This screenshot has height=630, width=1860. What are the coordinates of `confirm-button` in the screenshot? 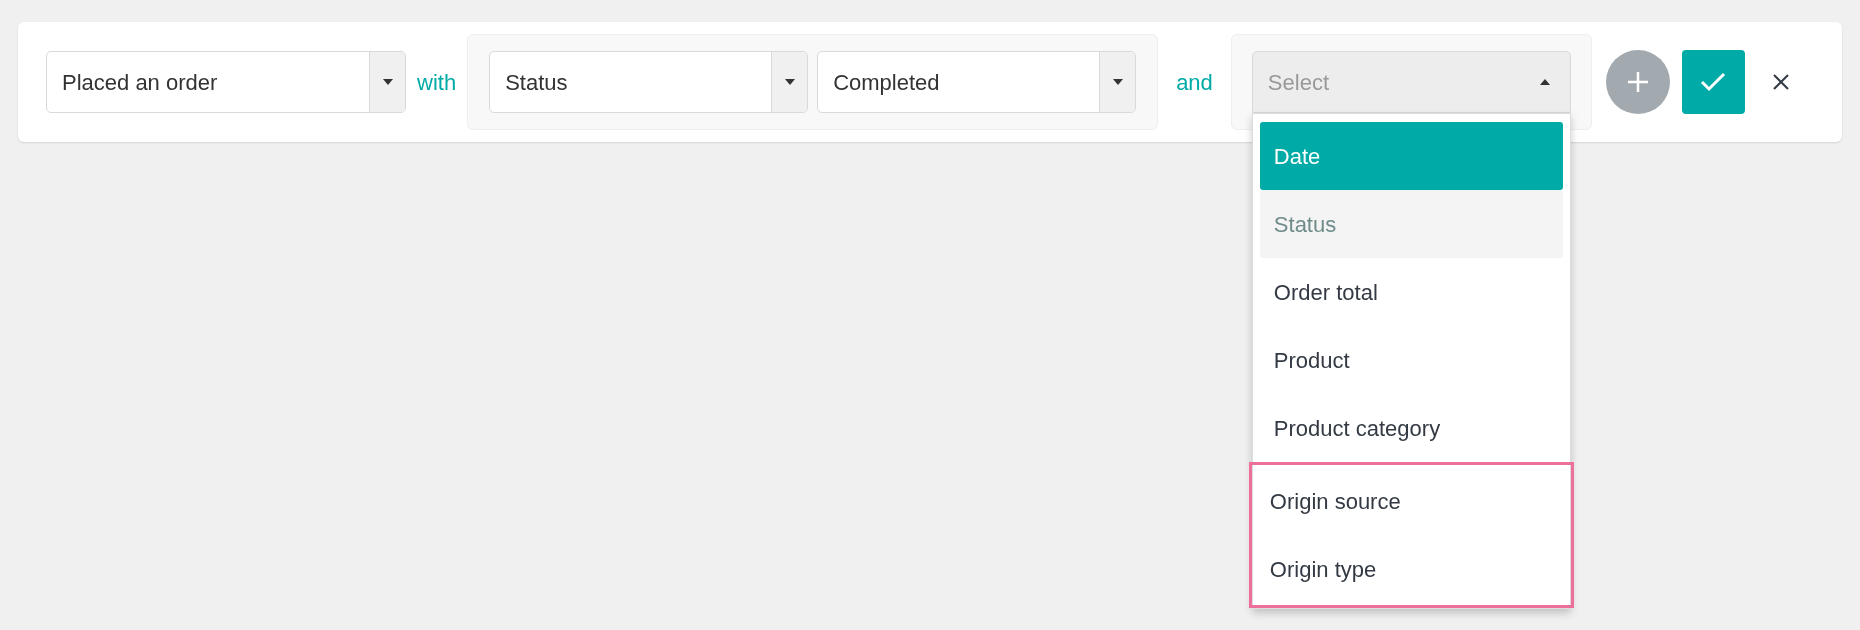 It's located at (1713, 82).